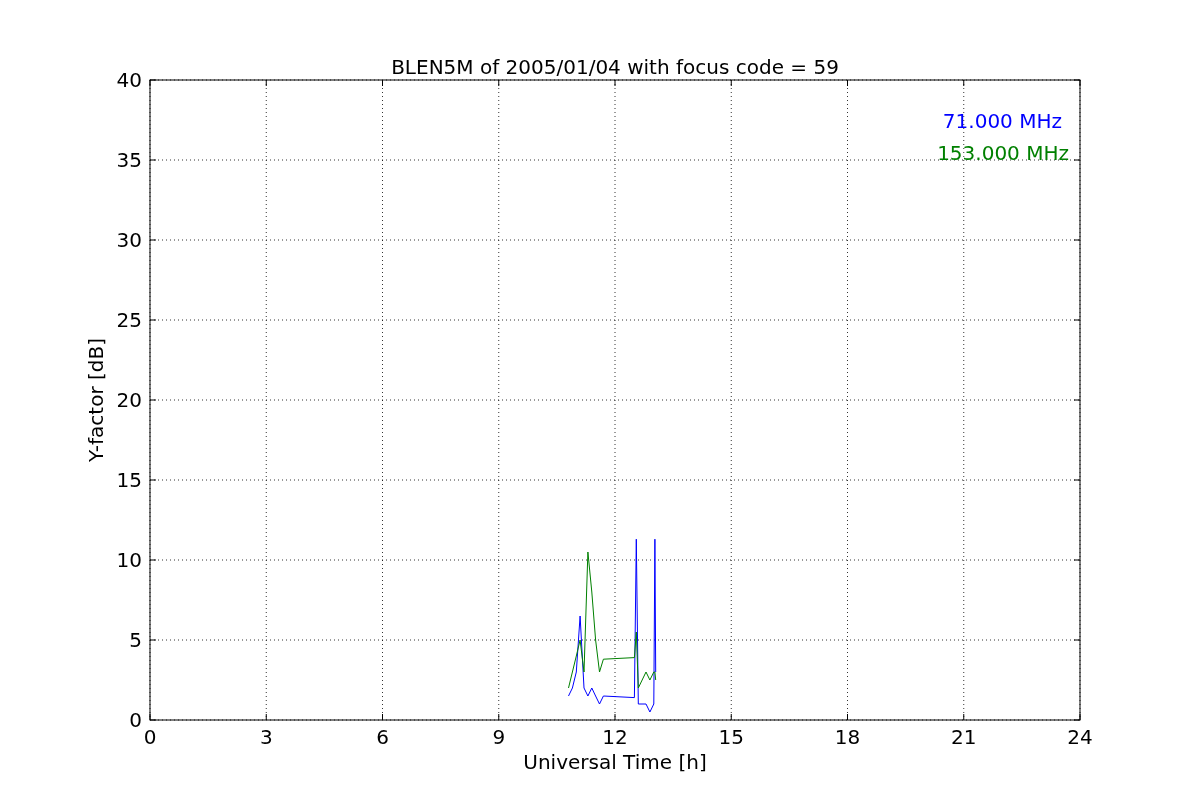 The height and width of the screenshot is (800, 1200). Describe the element at coordinates (150, 737) in the screenshot. I see `x-tick-label: 0` at that location.